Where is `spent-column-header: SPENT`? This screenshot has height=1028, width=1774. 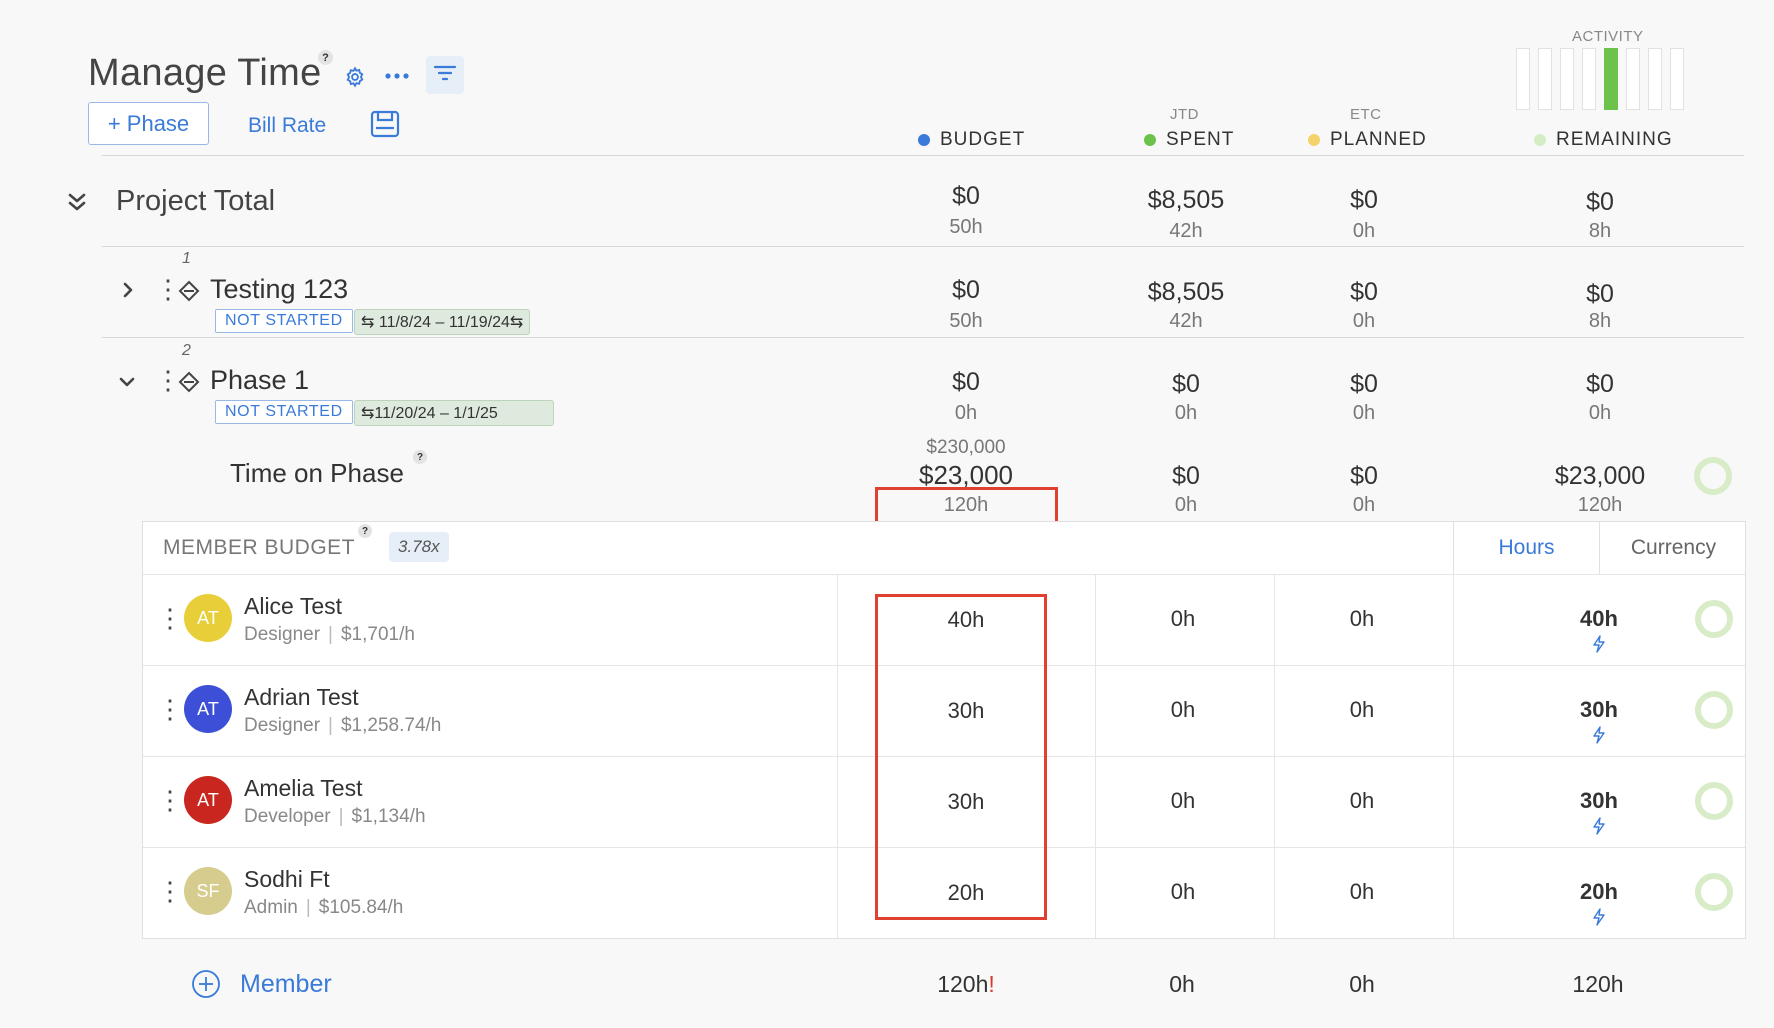 spent-column-header: SPENT is located at coordinates (1189, 140).